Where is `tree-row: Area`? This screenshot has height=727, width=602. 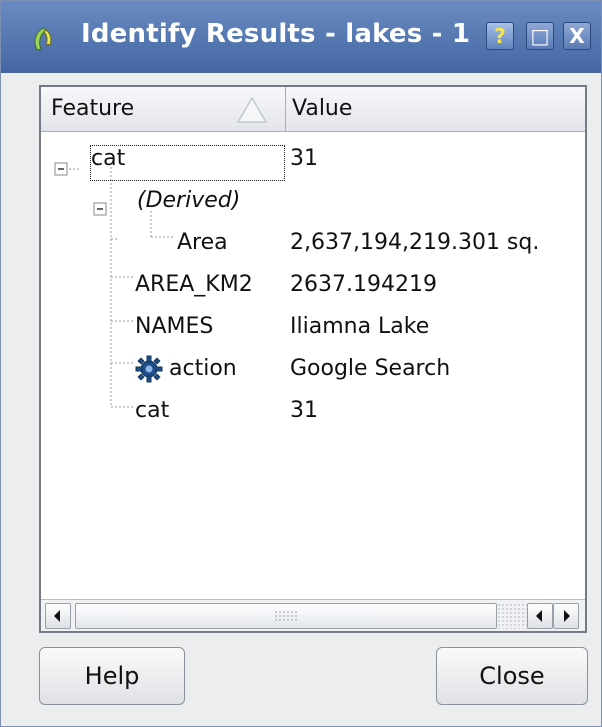 tree-row: Area is located at coordinates (202, 243).